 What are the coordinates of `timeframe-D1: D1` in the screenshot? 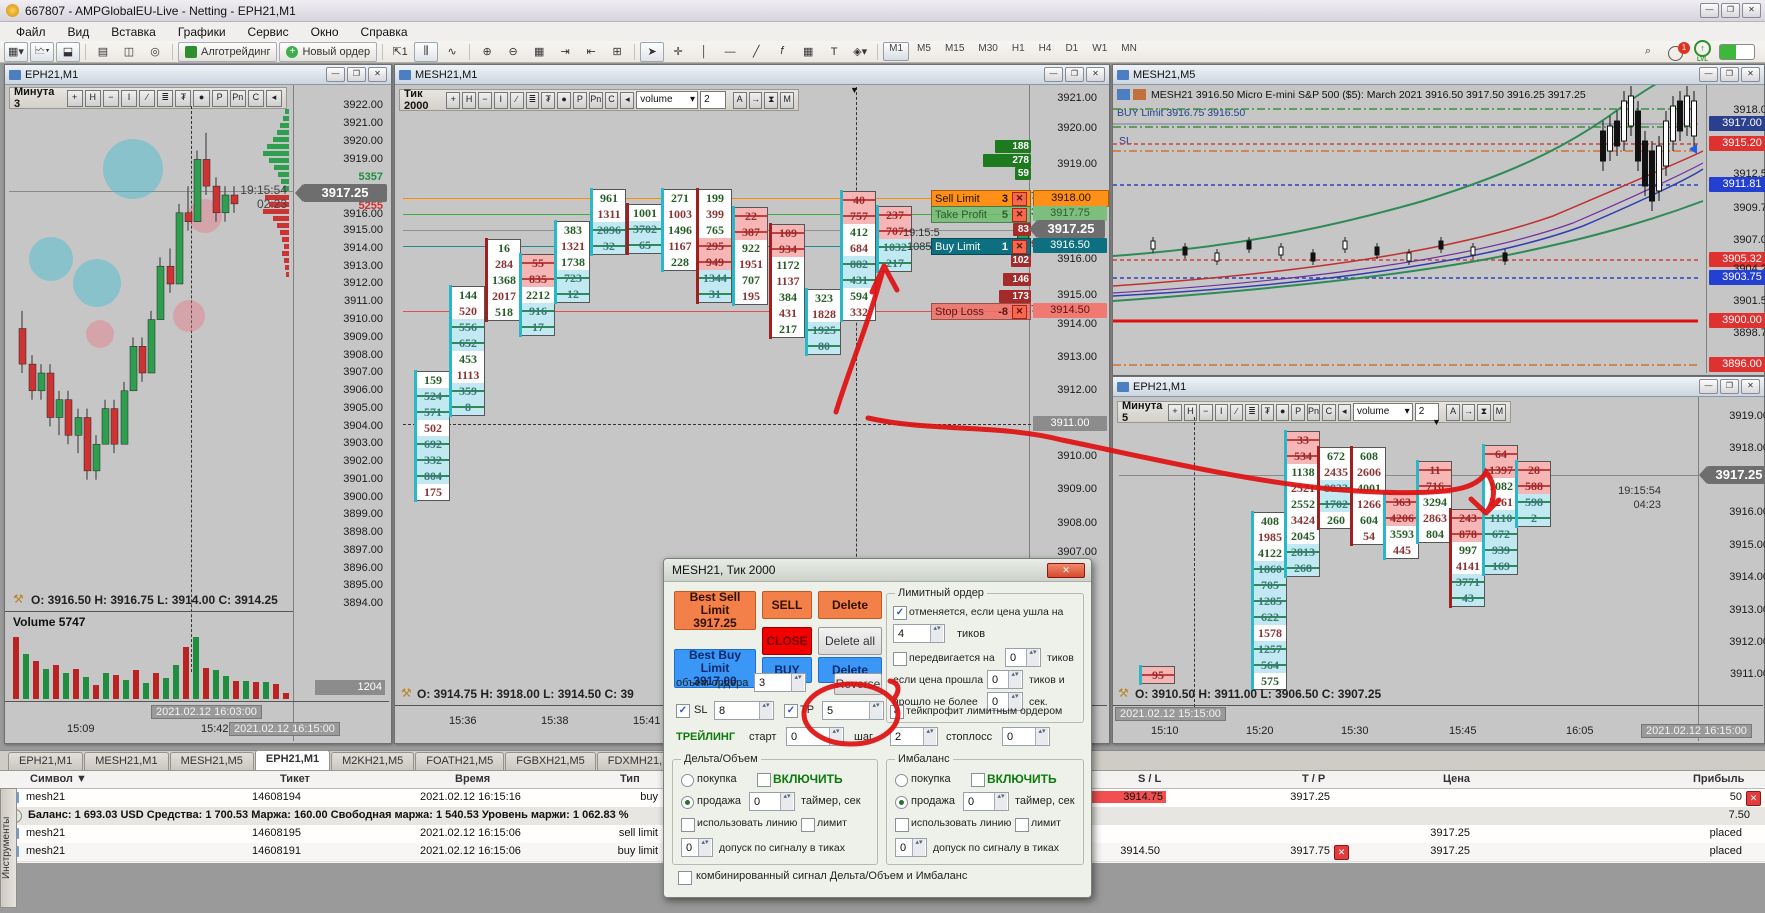 It's located at (1071, 51).